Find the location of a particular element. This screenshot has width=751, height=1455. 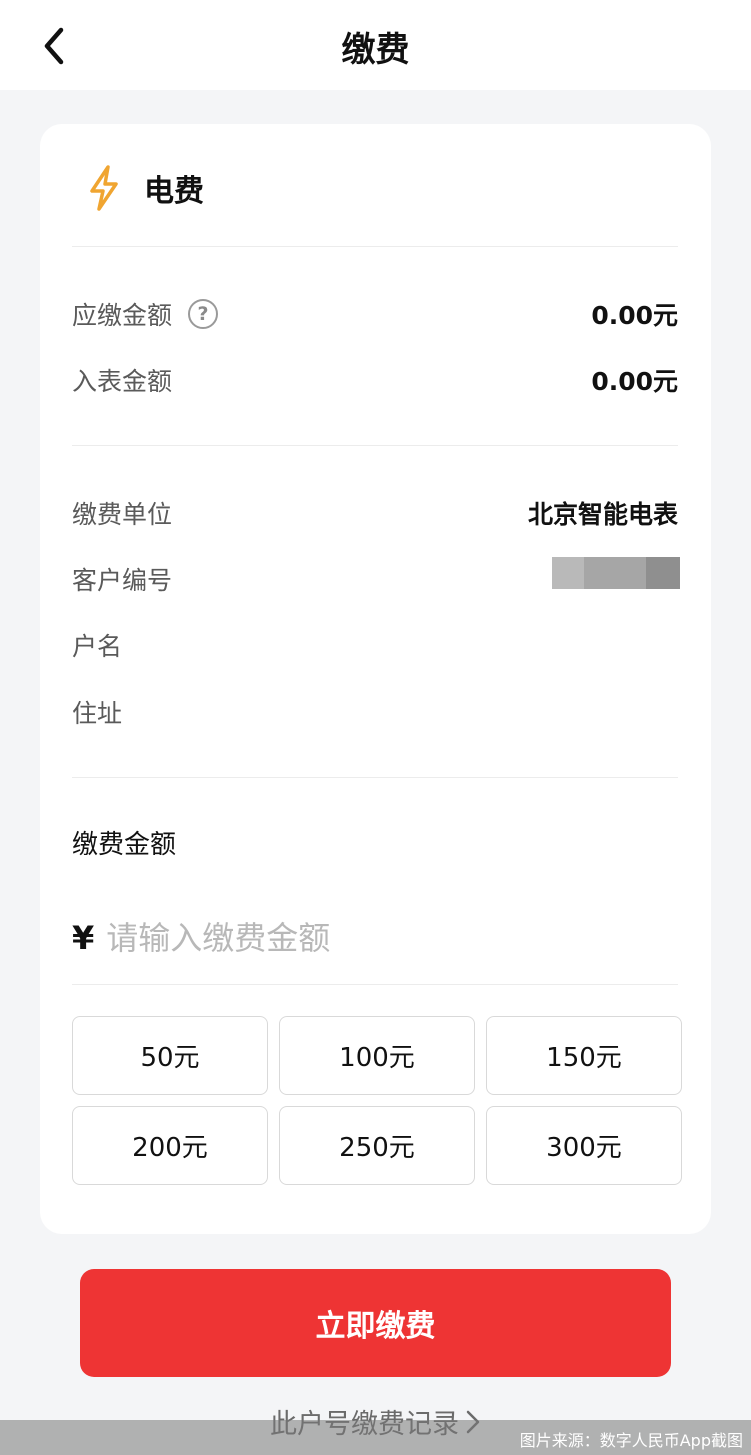

preset-amount-button: 200元 is located at coordinates (170, 1145).